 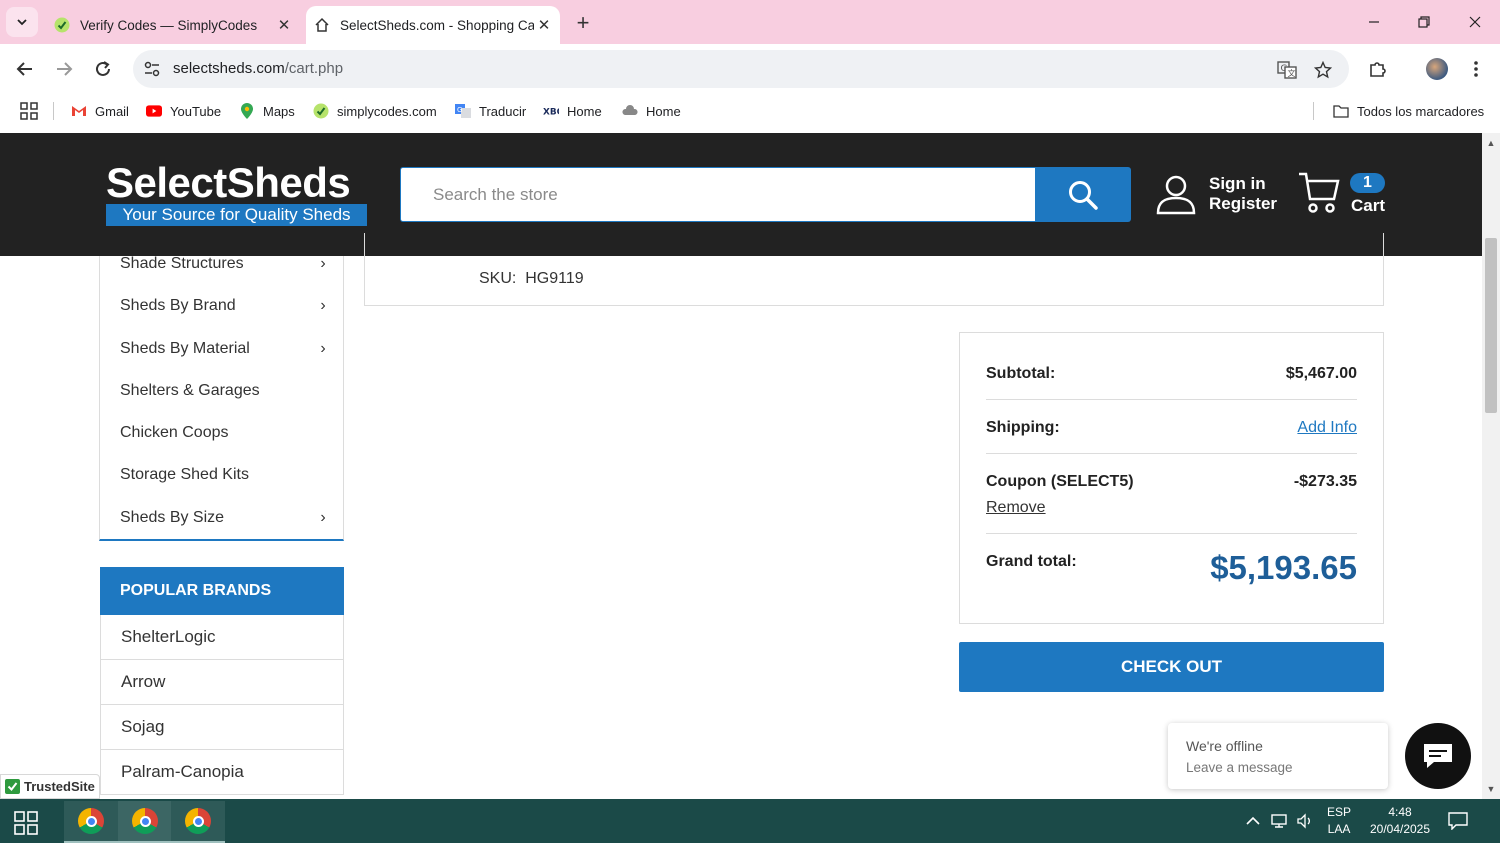 I want to click on bookmark-home-1: XBO Home, so click(x=572, y=111).